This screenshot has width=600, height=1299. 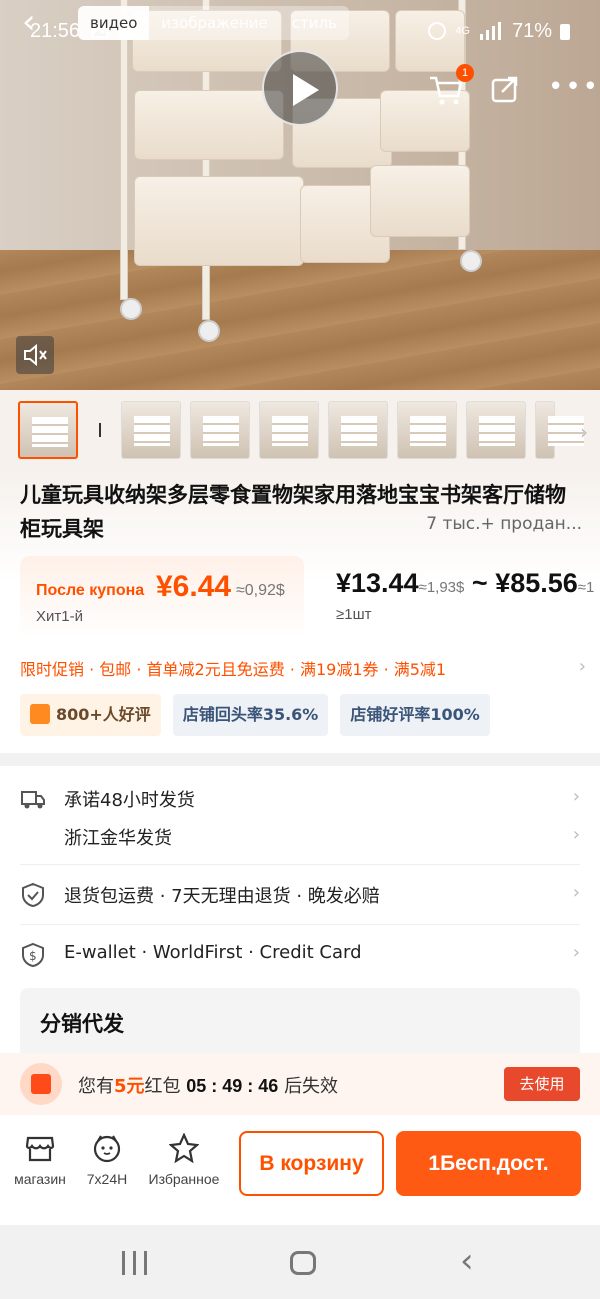 What do you see at coordinates (40, 1179) in the screenshot?
I see `shop-label: магазин` at bounding box center [40, 1179].